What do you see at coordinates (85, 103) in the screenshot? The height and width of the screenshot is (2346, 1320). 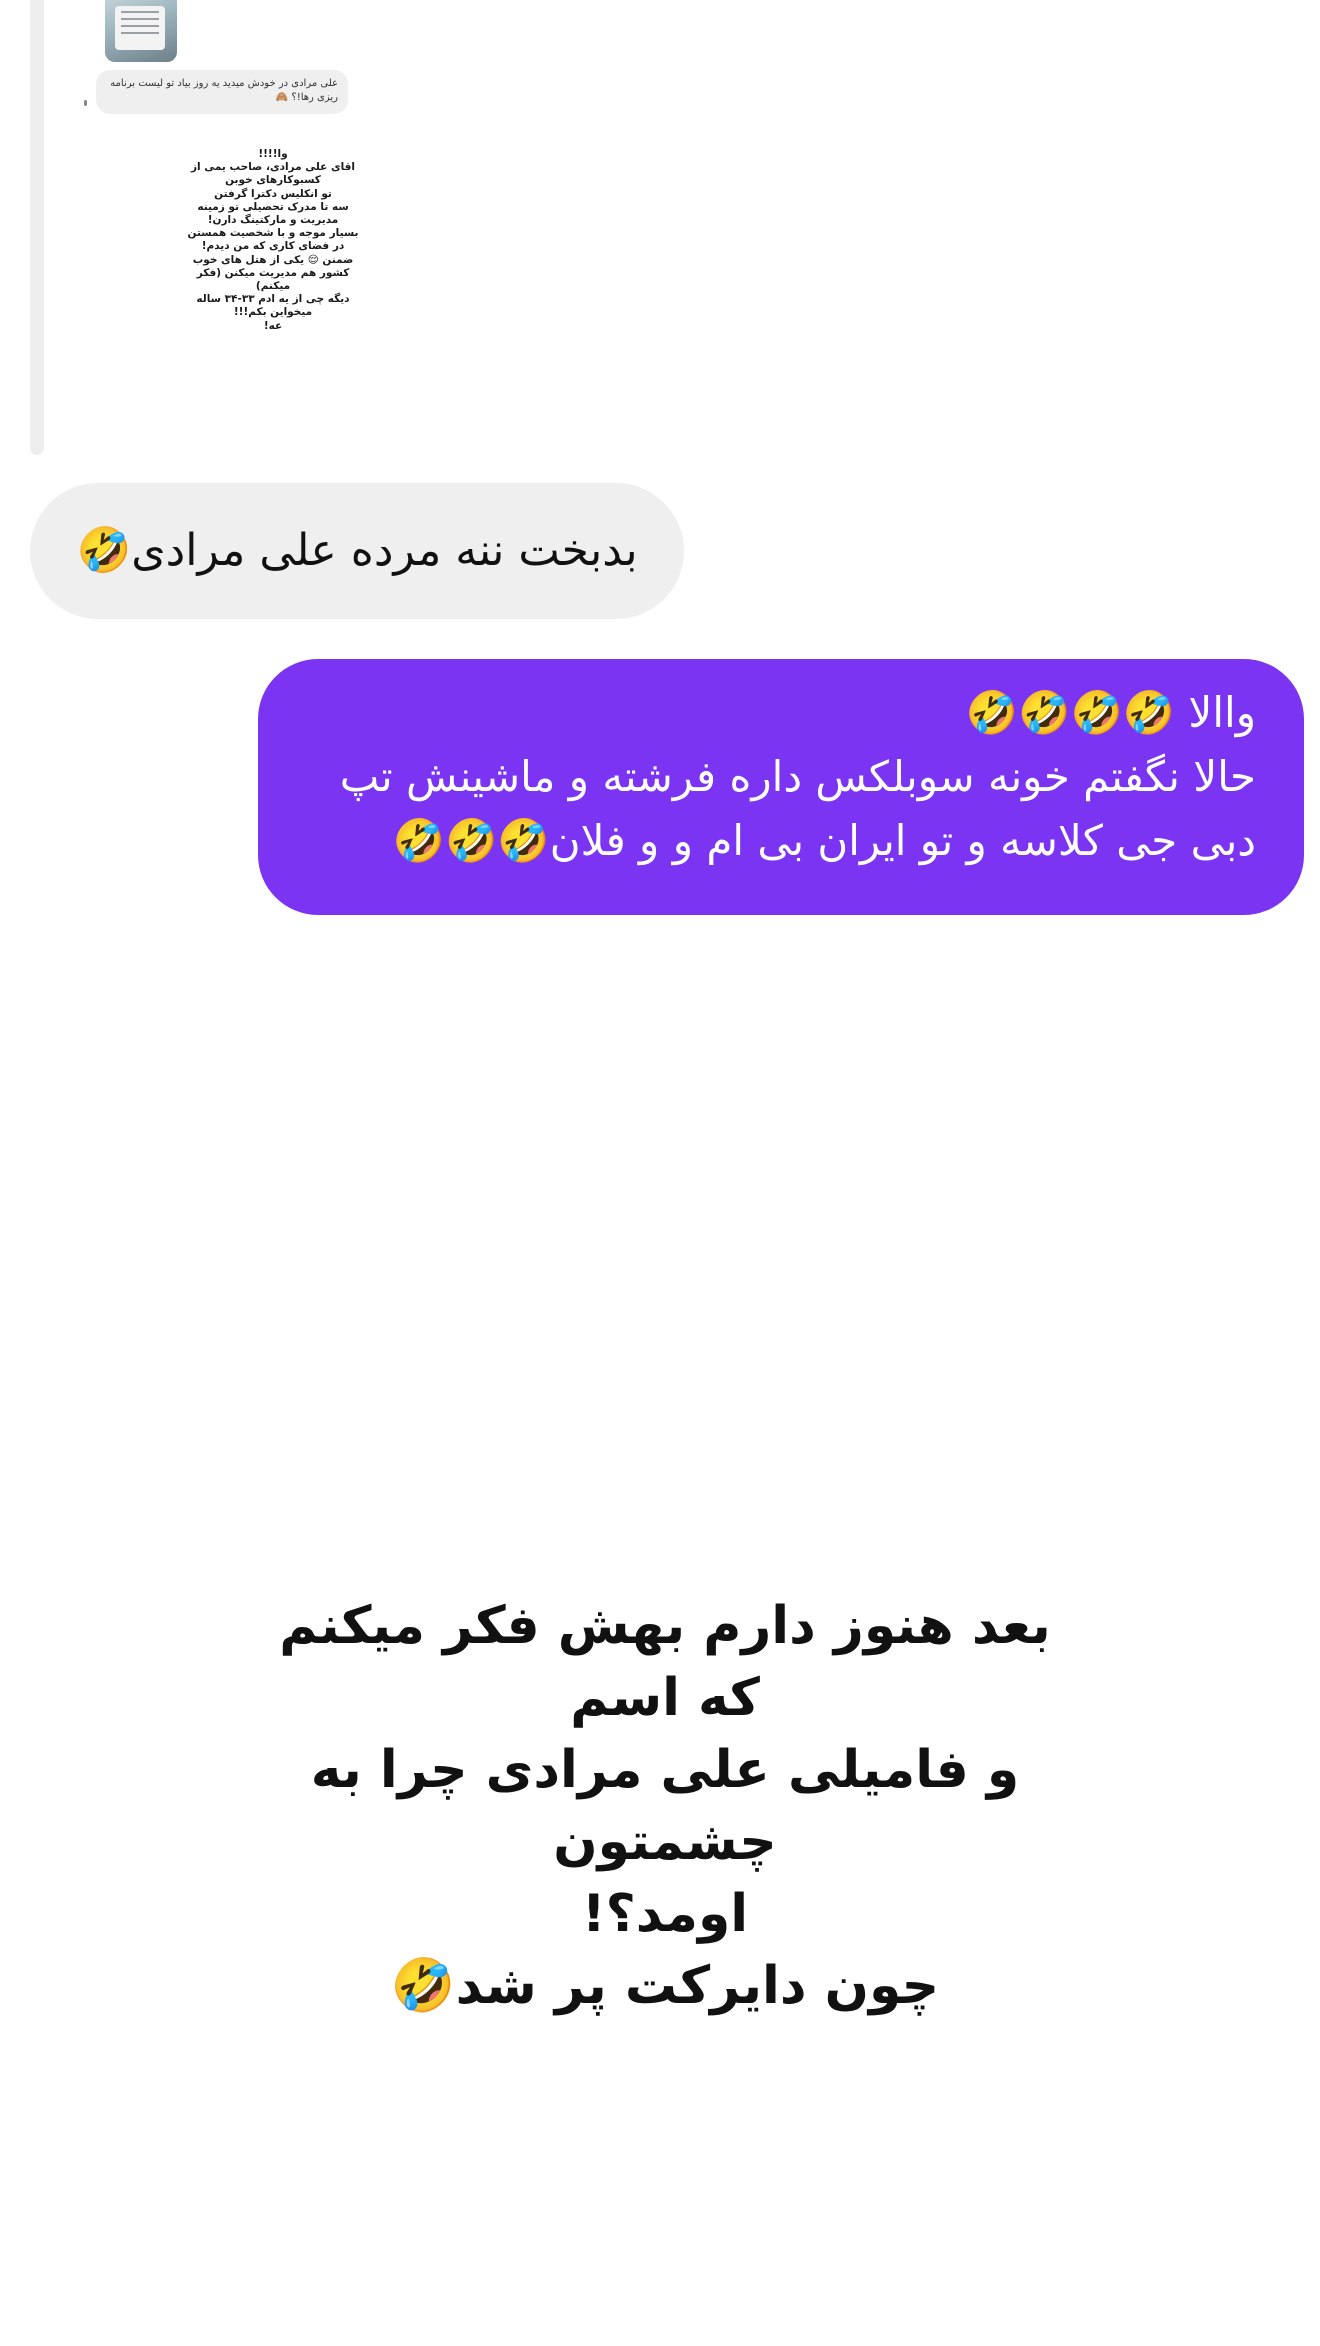 I see `reply-indicator-mark` at bounding box center [85, 103].